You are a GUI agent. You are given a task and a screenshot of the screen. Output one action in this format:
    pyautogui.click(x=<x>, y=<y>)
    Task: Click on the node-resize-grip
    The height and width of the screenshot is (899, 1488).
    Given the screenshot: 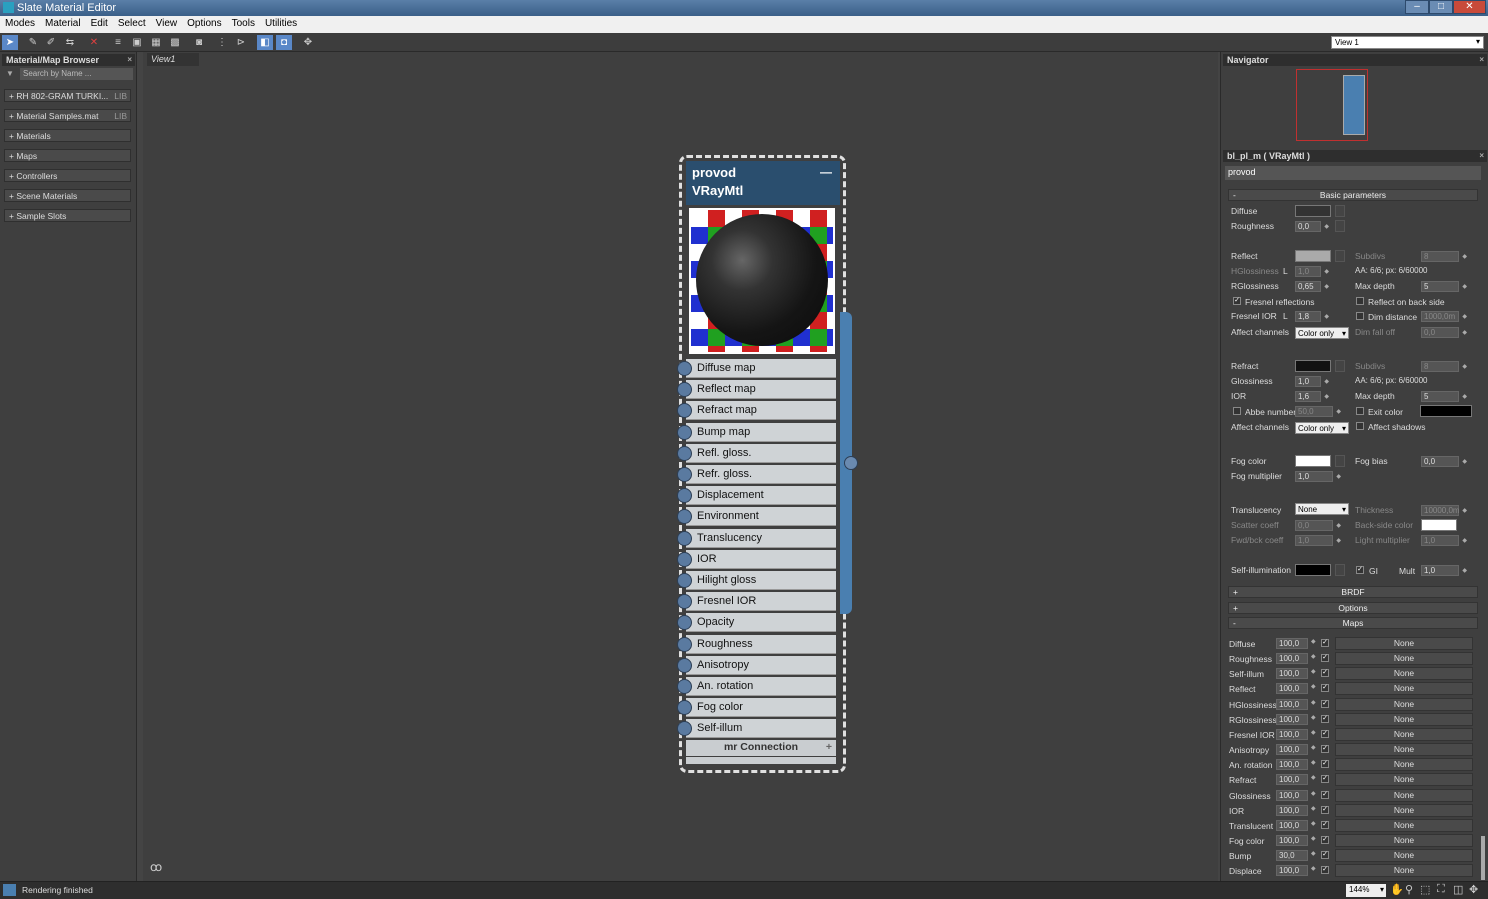 What is the action you would take?
    pyautogui.click(x=761, y=760)
    